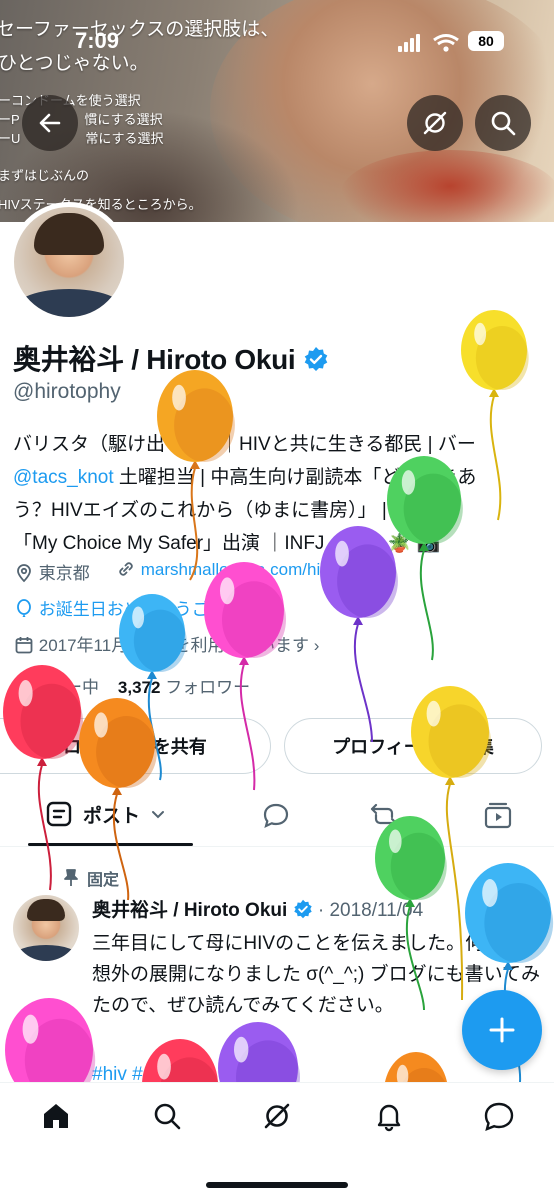 The image size is (554, 1201). I want to click on chevron-right-icon: ›, so click(316, 645).